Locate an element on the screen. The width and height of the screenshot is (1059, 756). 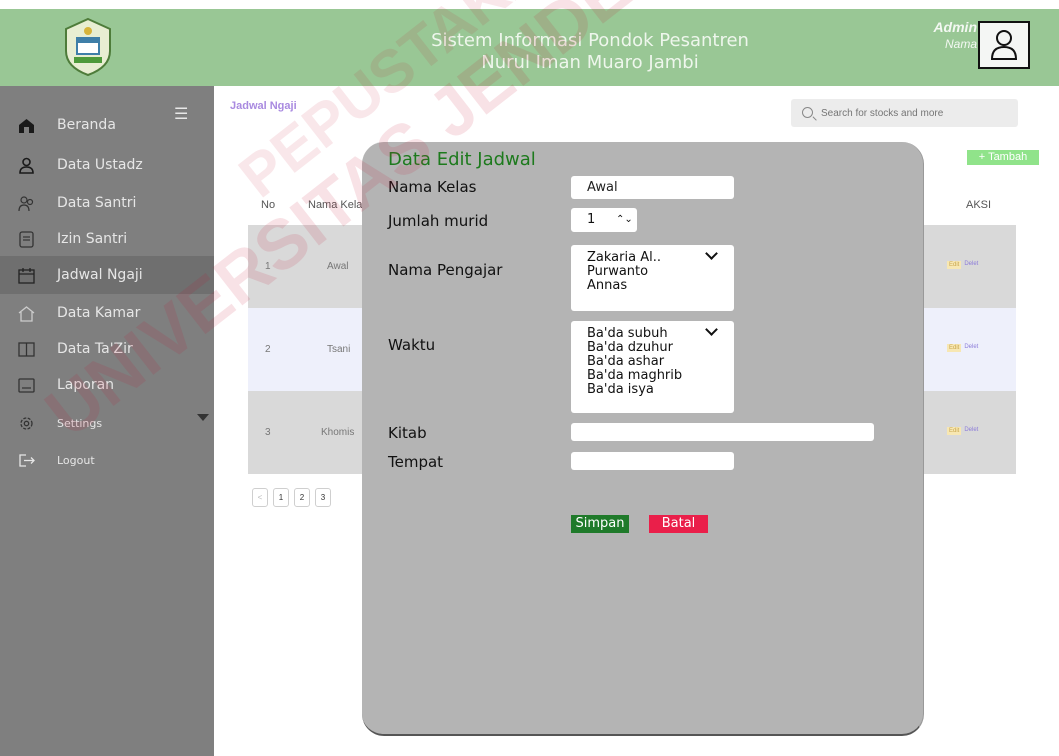
sidebar-item-jadwal-ngaji: Jadwal Ngaji is located at coordinates (107, 275).